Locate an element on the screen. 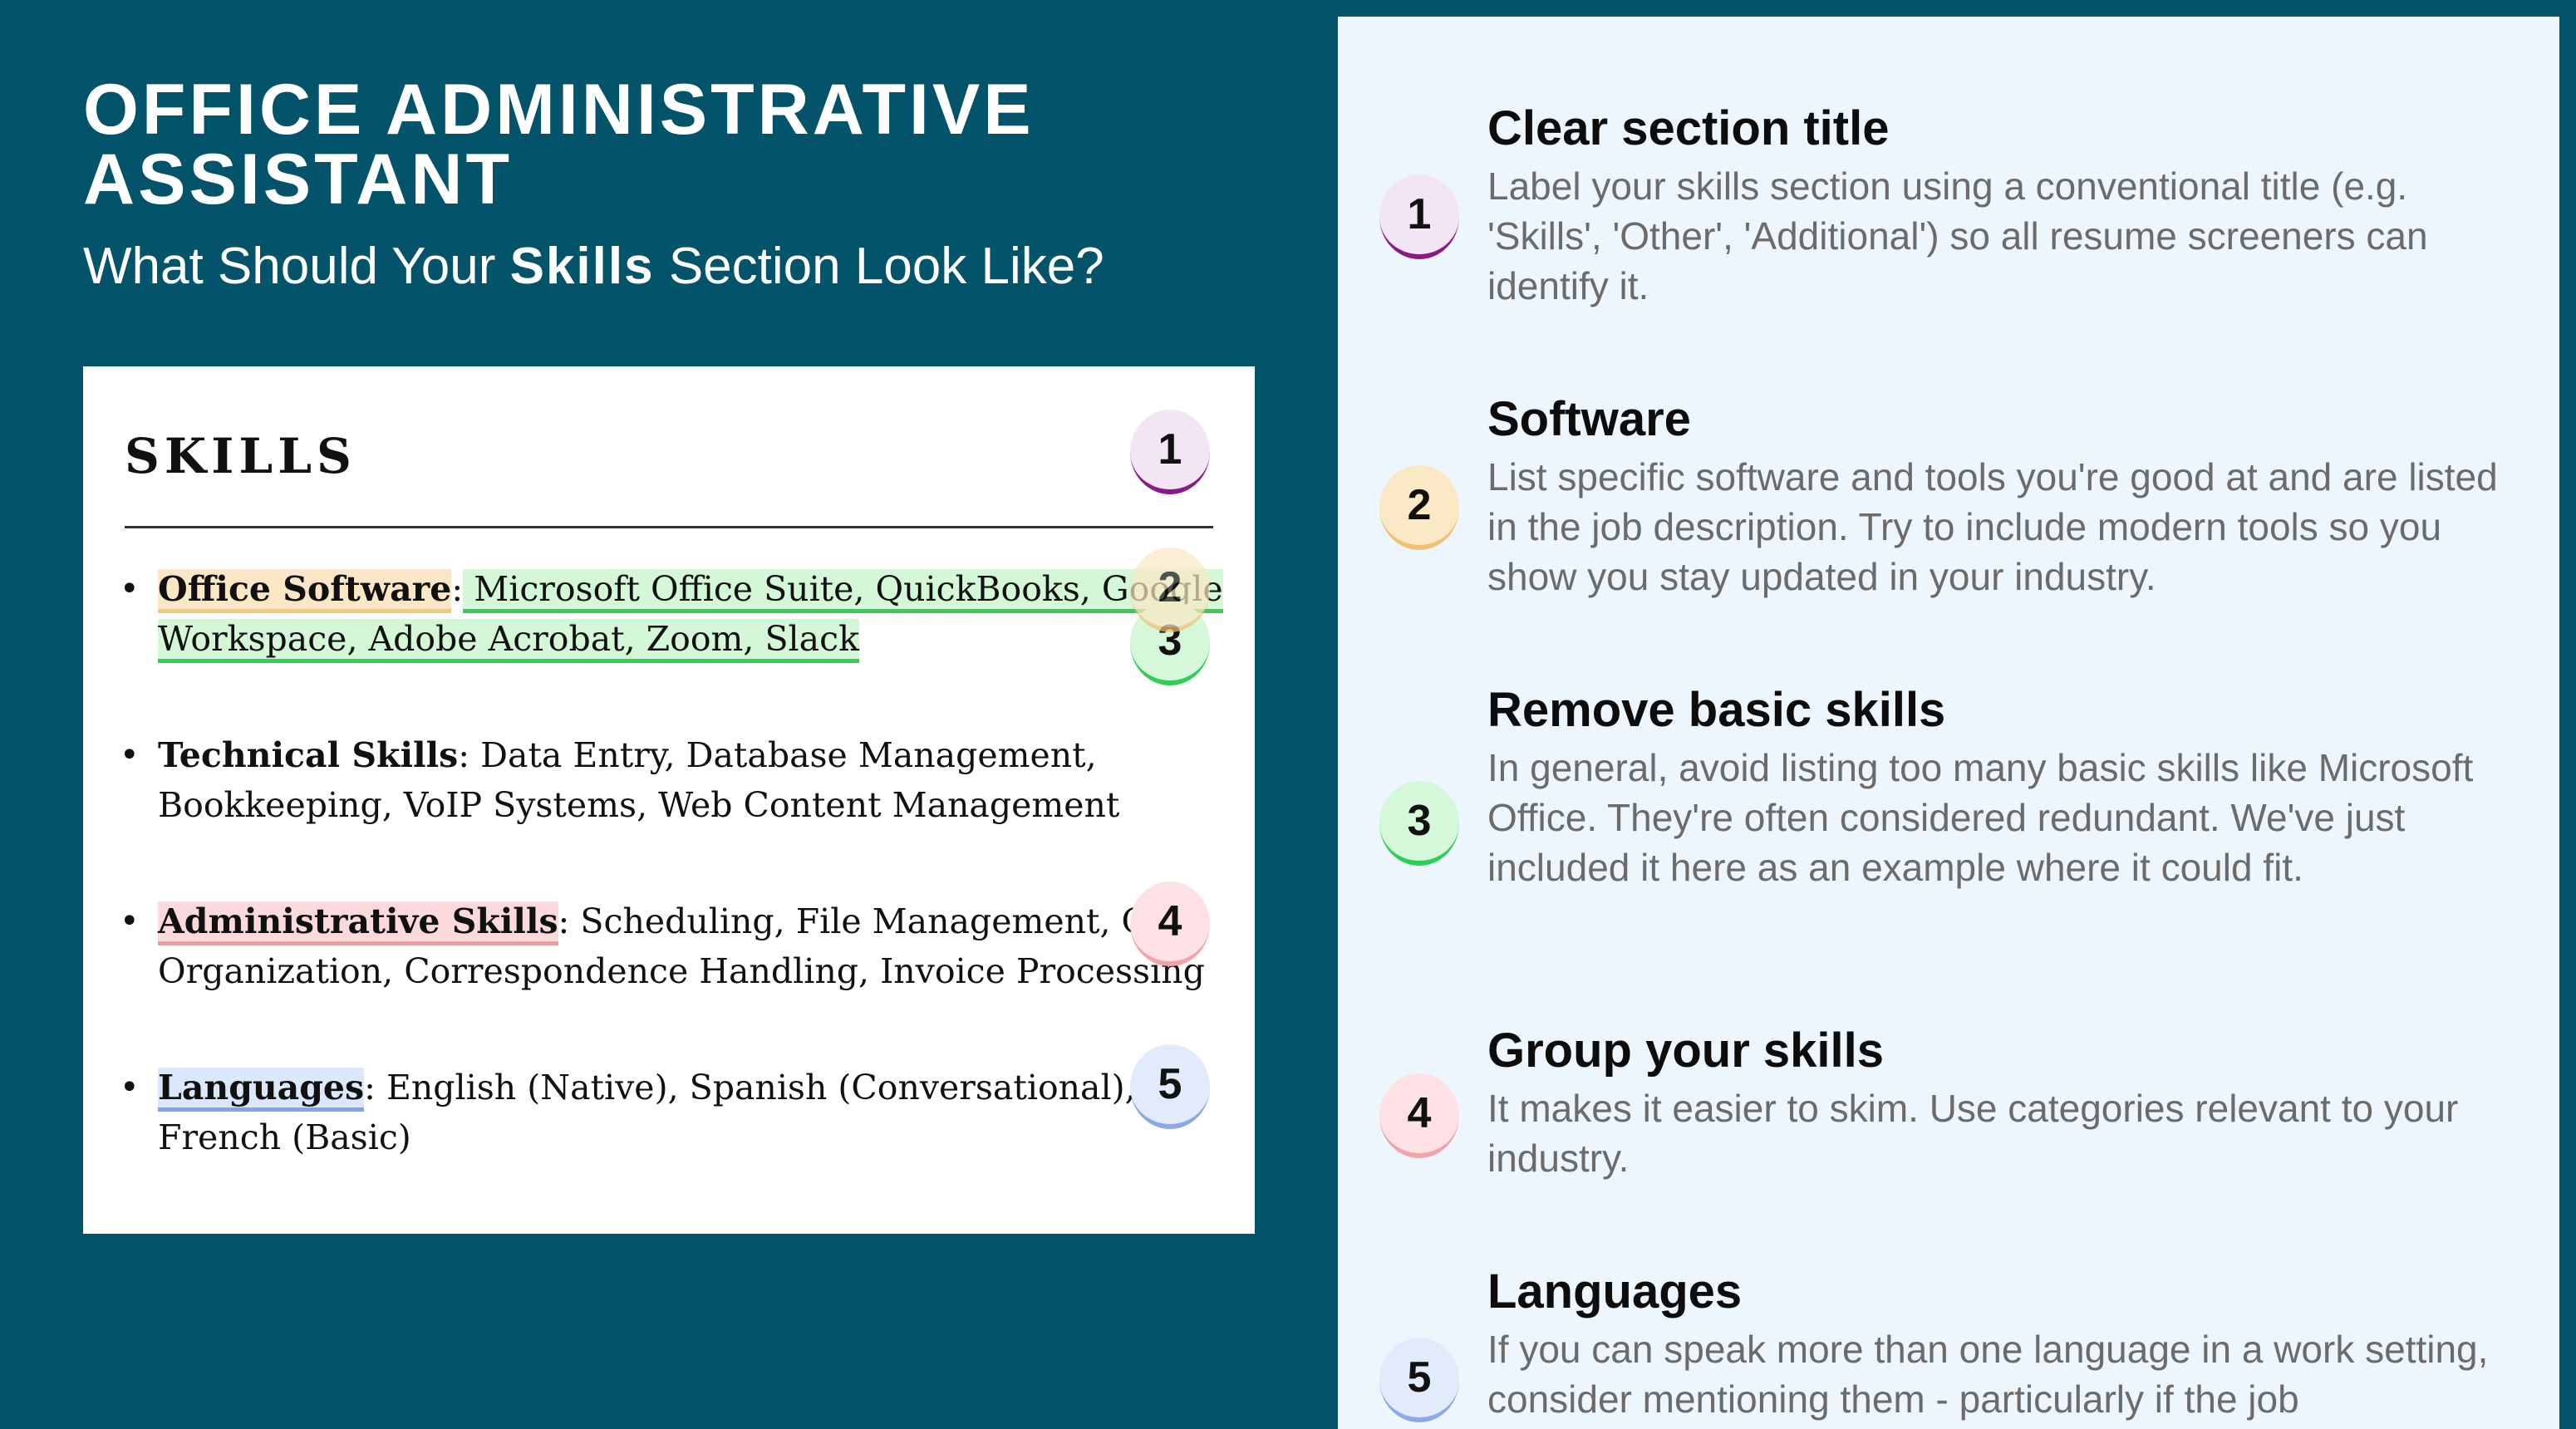  skills-heading: SKILLS is located at coordinates (241, 456).